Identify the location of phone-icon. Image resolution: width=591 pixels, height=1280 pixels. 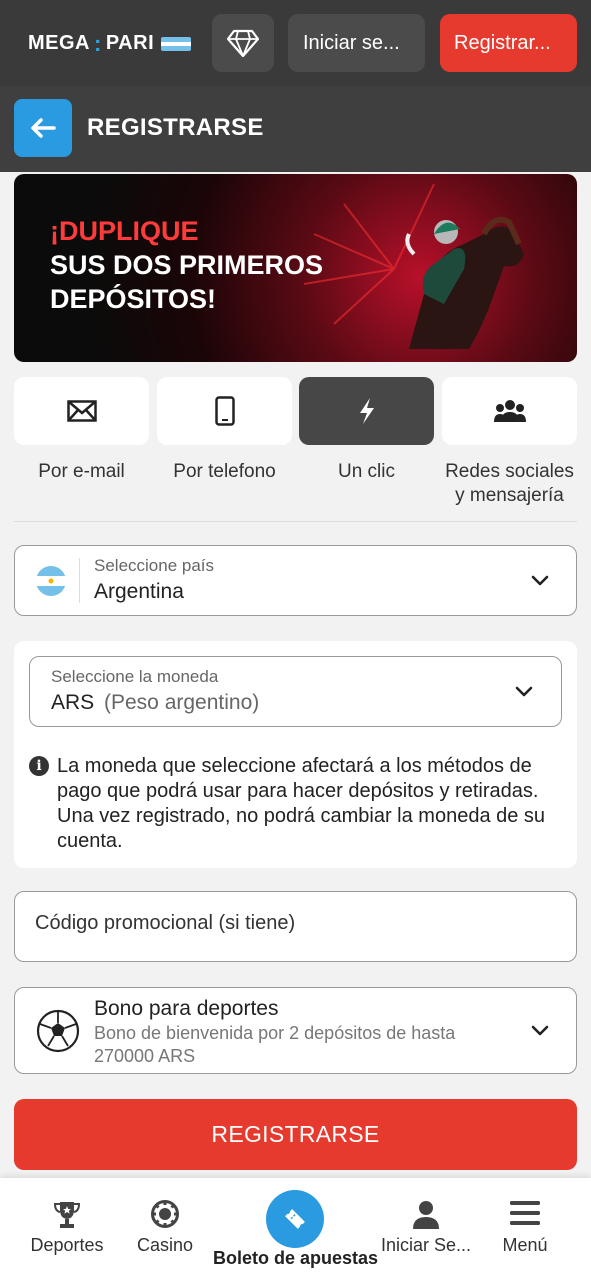
(224, 411).